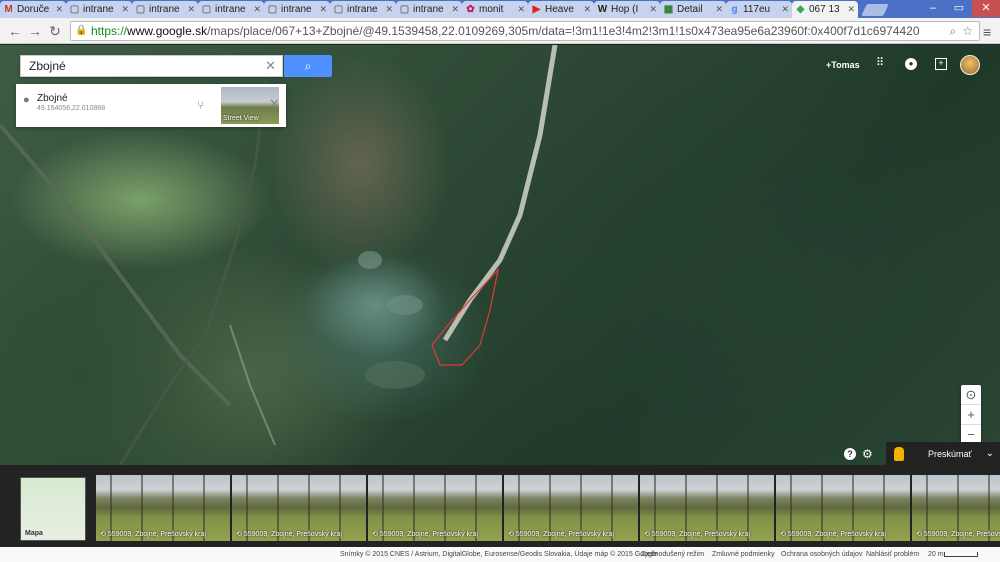  I want to click on explore-panel-toggle: Preskúmať ⌄, so click(943, 453).